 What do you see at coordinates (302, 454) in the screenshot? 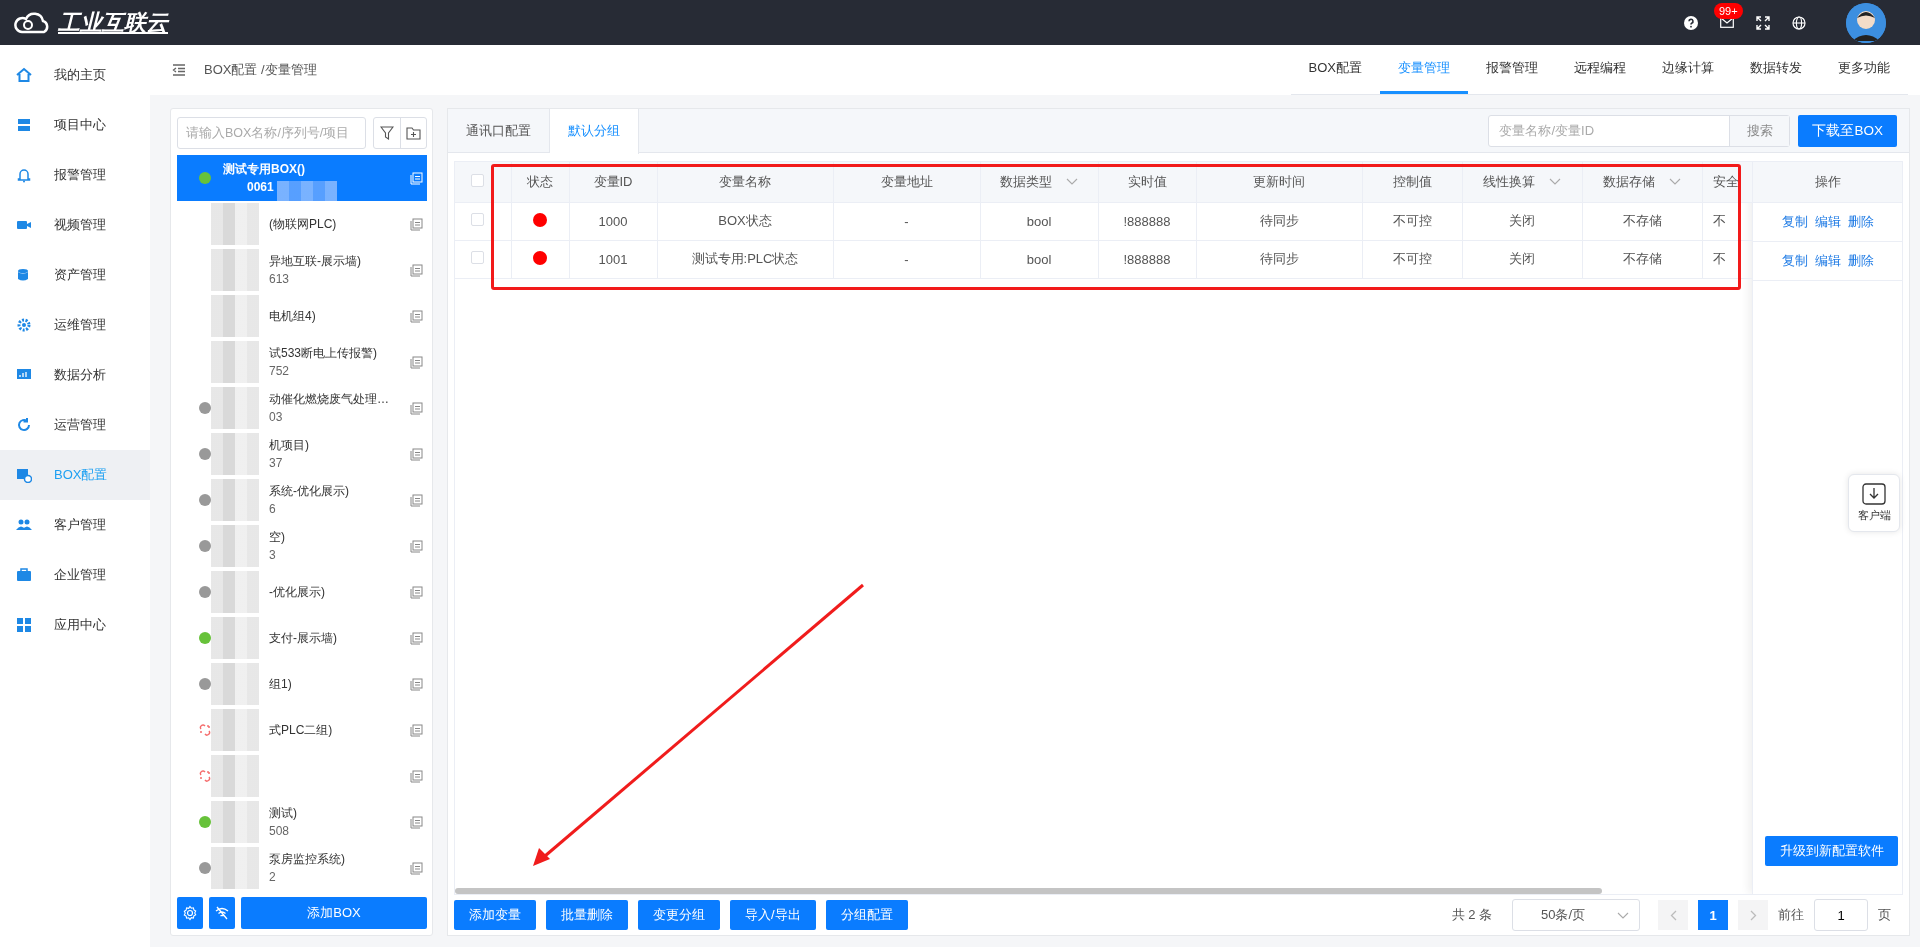
I see `box-list-item: 机项目) 37` at bounding box center [302, 454].